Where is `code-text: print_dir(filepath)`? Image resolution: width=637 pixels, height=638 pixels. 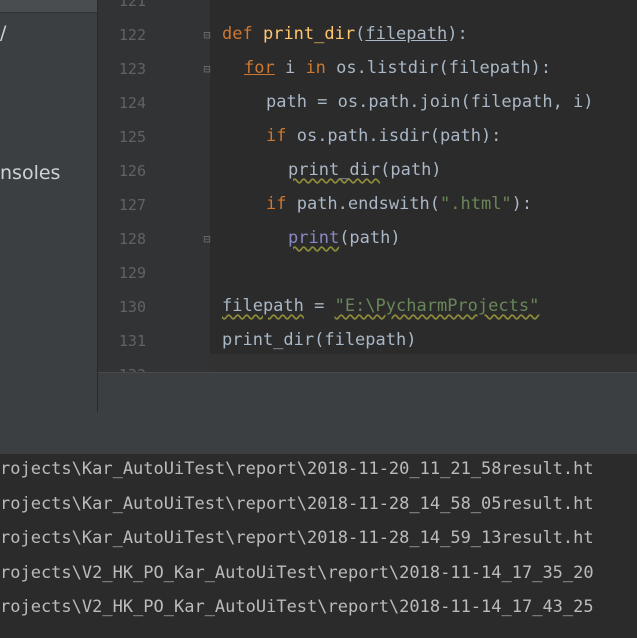
code-text: print_dir(filepath) is located at coordinates (319, 340).